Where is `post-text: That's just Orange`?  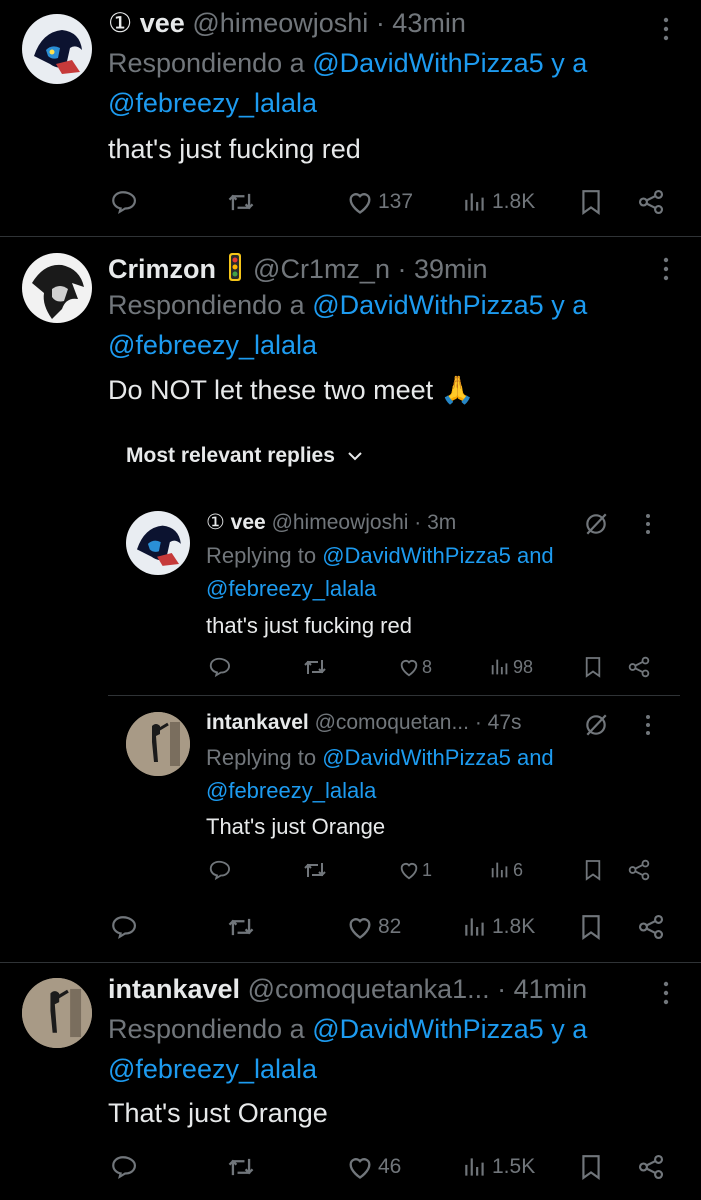
post-text: That's just Orange is located at coordinates (296, 826).